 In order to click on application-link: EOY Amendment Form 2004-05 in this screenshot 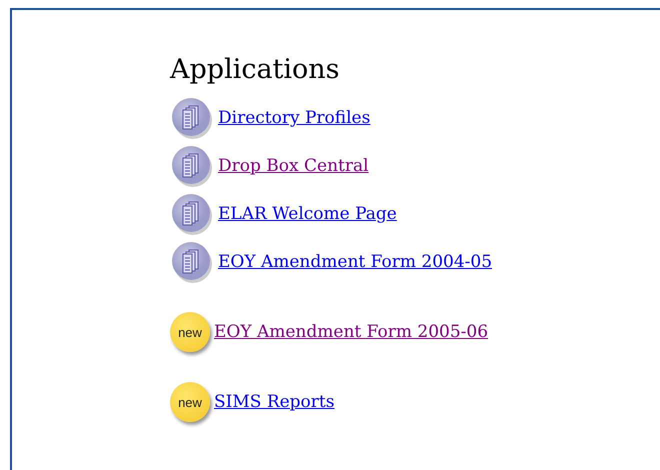, I will do `click(355, 263)`.